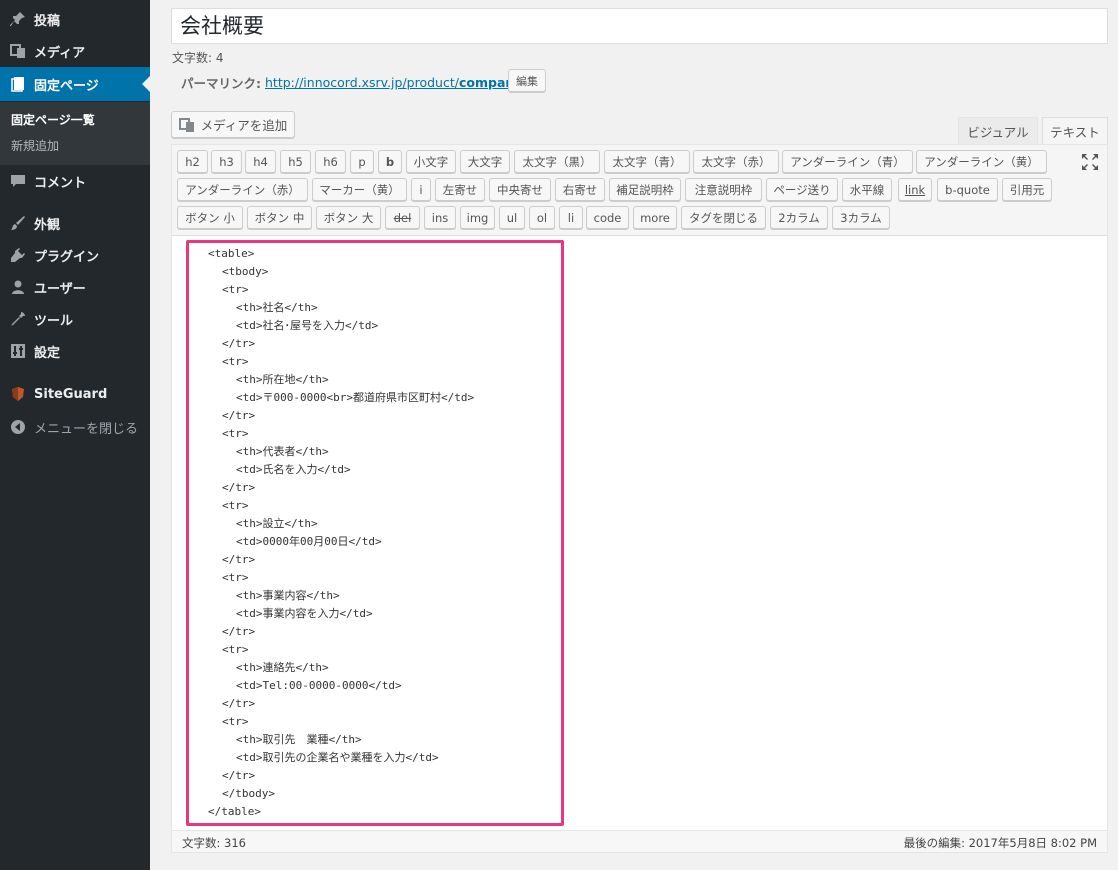 The width and height of the screenshot is (1118, 870). What do you see at coordinates (279, 217) in the screenshot?
I see `qt-button: ボタン 中` at bounding box center [279, 217].